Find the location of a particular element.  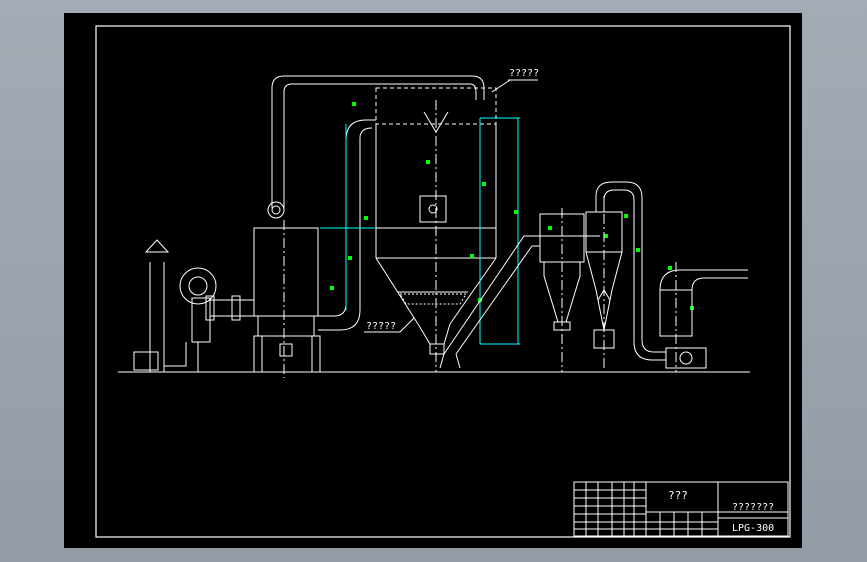

air-heater is located at coordinates (287, 299).